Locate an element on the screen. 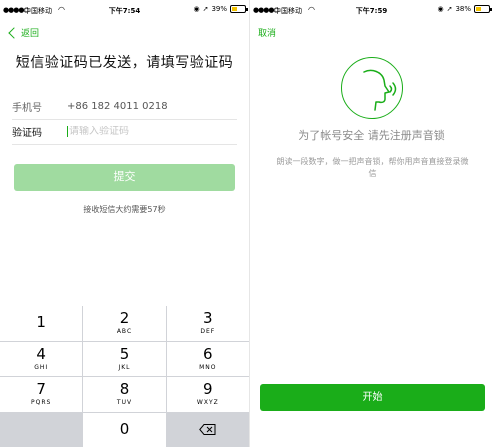 The width and height of the screenshot is (493, 447). key-5: 5 JKL is located at coordinates (124, 358).